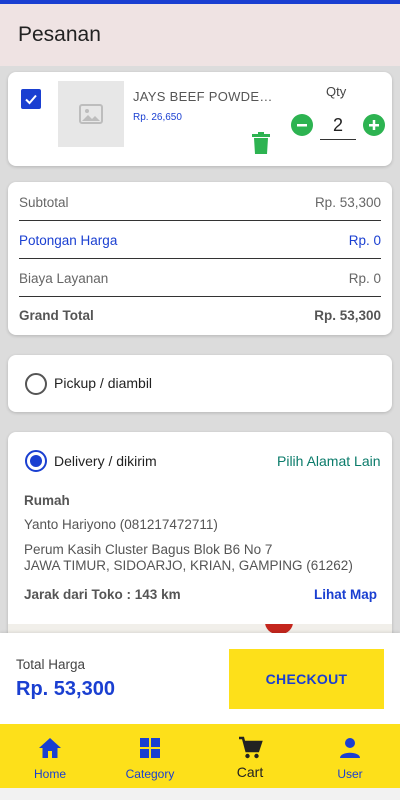  I want to click on cart-icon, so click(251, 747).